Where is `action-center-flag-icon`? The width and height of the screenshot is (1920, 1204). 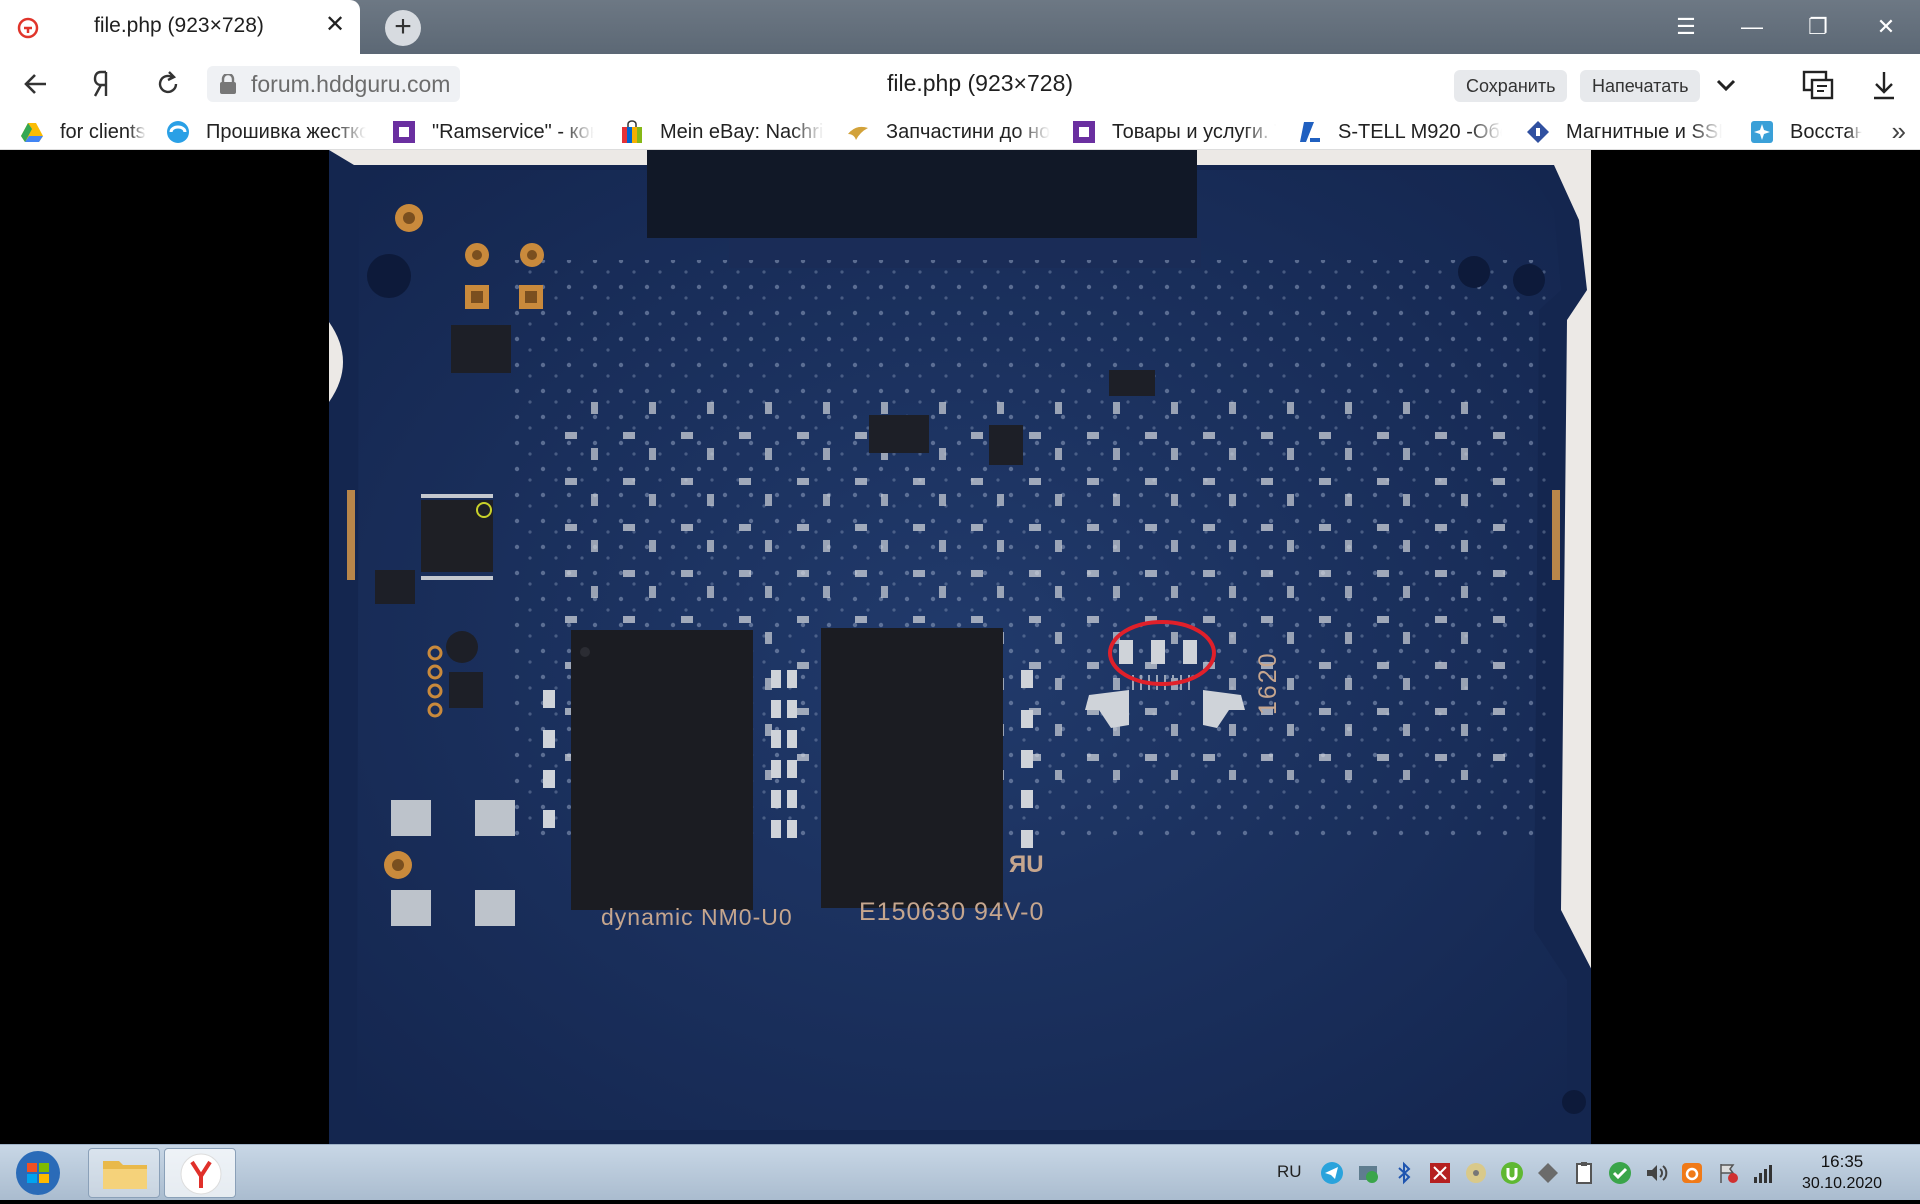
action-center-flag-icon is located at coordinates (1728, 1173).